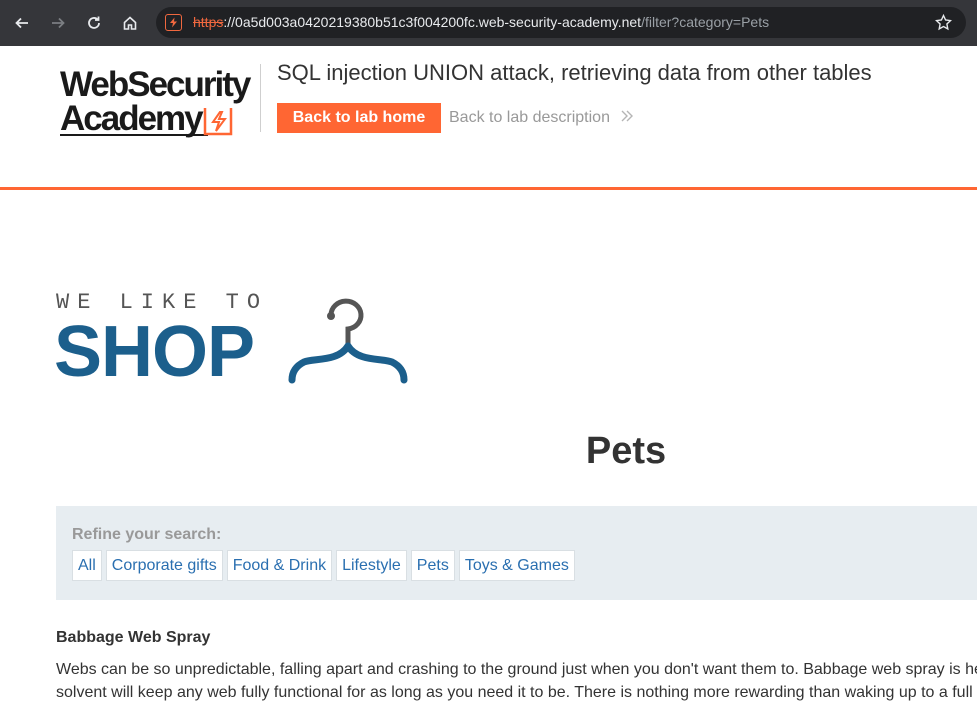 This screenshot has height=704, width=977. I want to click on filter-corporate-gifts: Corporate gifts, so click(164, 565).